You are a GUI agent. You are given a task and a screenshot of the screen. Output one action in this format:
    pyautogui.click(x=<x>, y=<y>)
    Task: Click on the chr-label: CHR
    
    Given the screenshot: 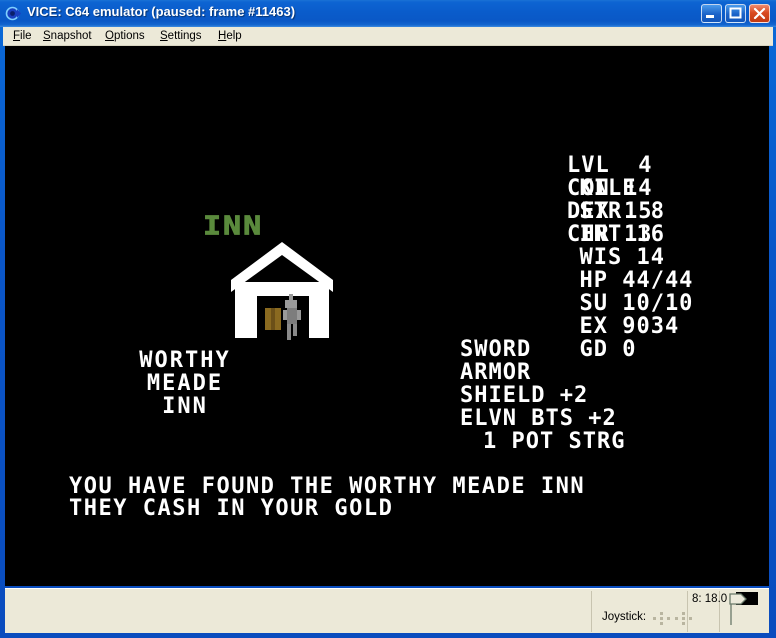 What is the action you would take?
    pyautogui.click(x=588, y=234)
    